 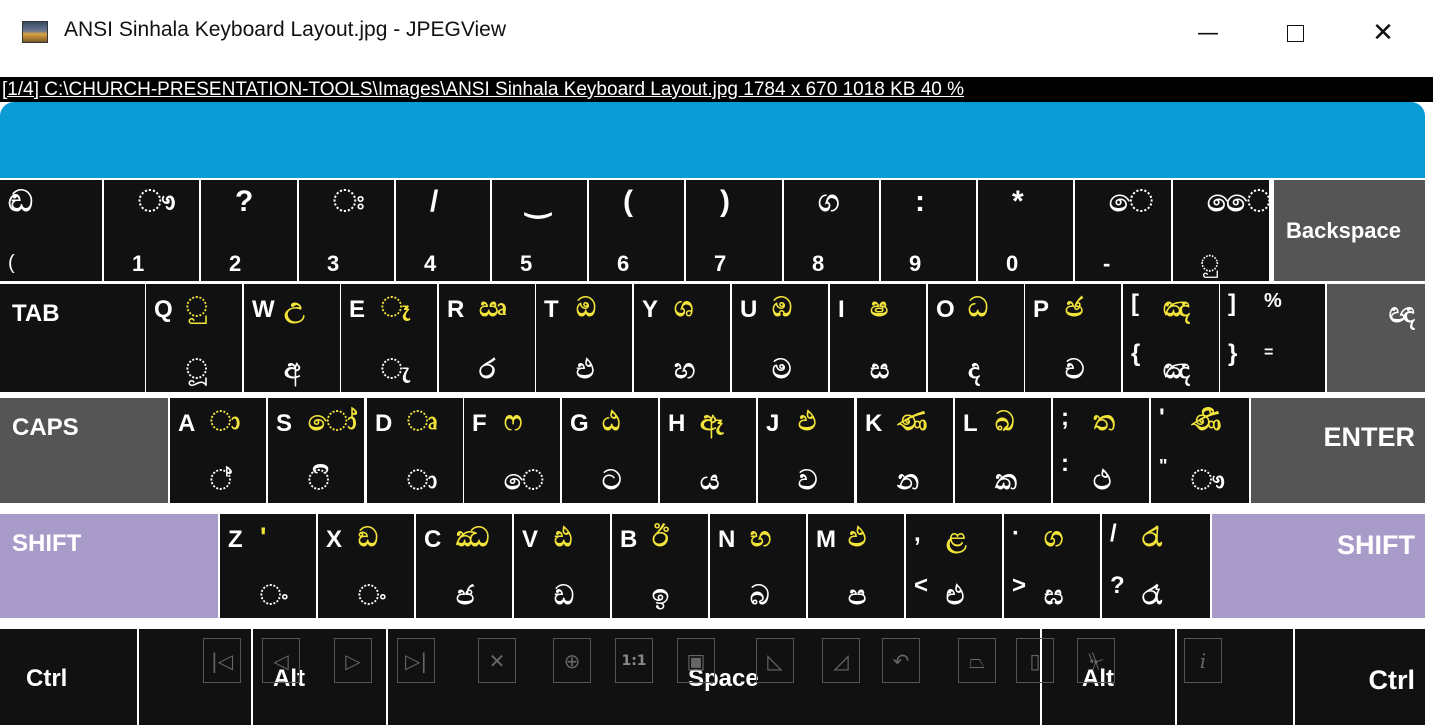 What do you see at coordinates (857, 537) in the screenshot?
I see `key-sinhala-shift: ඵ` at bounding box center [857, 537].